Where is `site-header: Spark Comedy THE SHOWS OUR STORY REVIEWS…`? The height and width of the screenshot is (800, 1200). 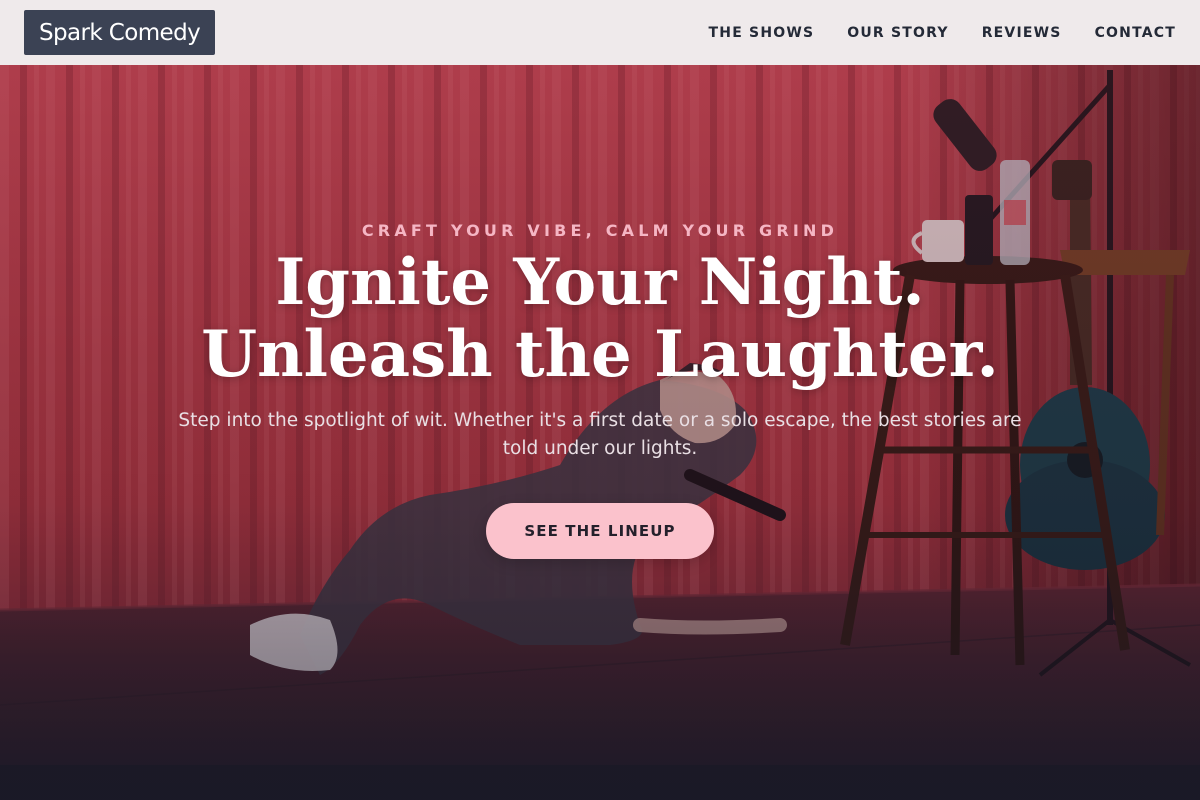
site-header: Spark Comedy THE SHOWS OUR STORY REVIEWS… is located at coordinates (600, 32).